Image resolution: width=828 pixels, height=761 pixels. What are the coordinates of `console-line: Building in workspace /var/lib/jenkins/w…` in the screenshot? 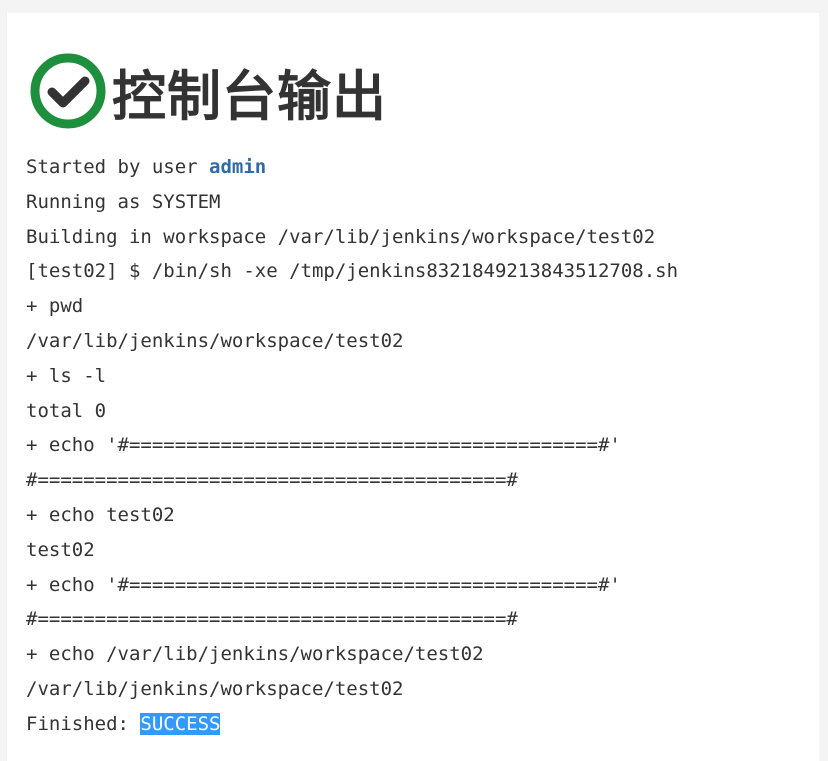 It's located at (341, 236).